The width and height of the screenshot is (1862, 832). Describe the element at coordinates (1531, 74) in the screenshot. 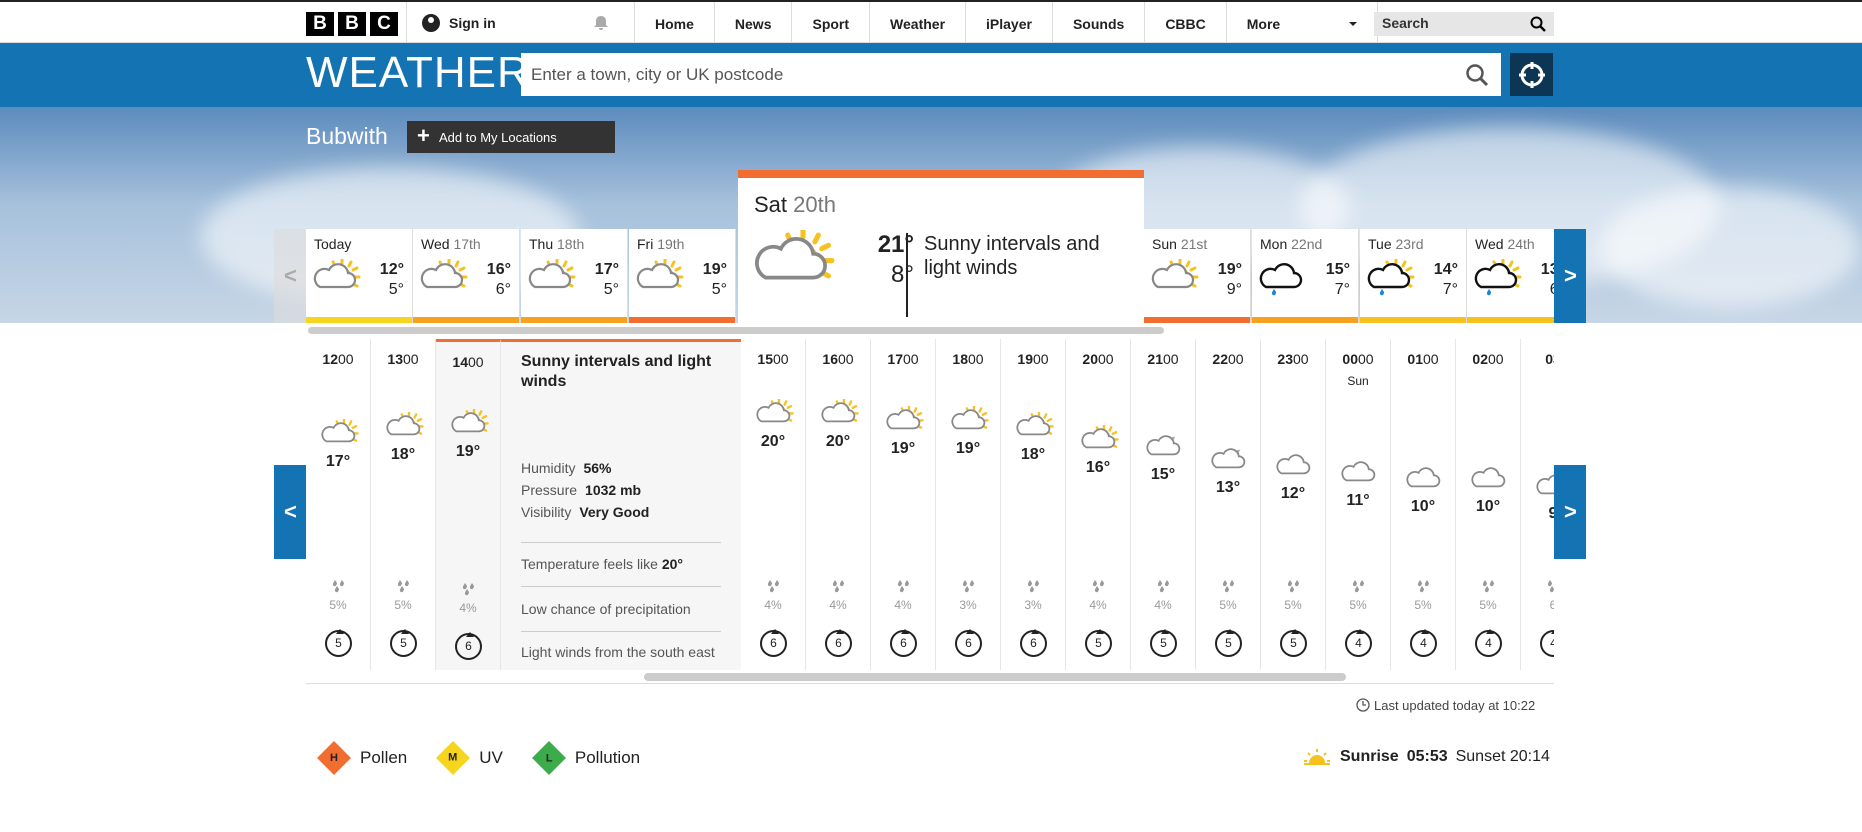

I see `locate-me-button` at that location.